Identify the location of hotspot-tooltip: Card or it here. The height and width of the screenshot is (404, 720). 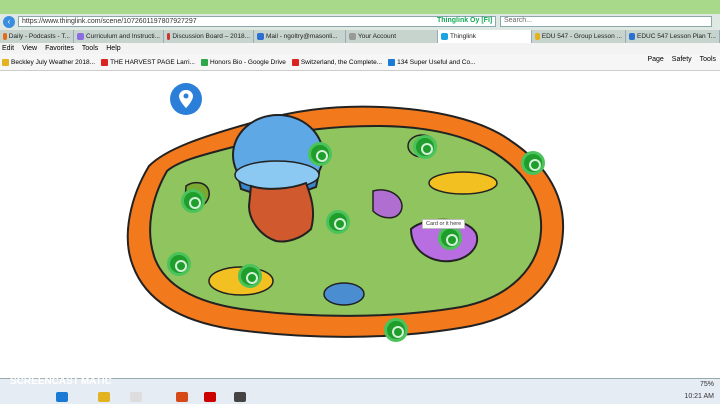
(444, 224).